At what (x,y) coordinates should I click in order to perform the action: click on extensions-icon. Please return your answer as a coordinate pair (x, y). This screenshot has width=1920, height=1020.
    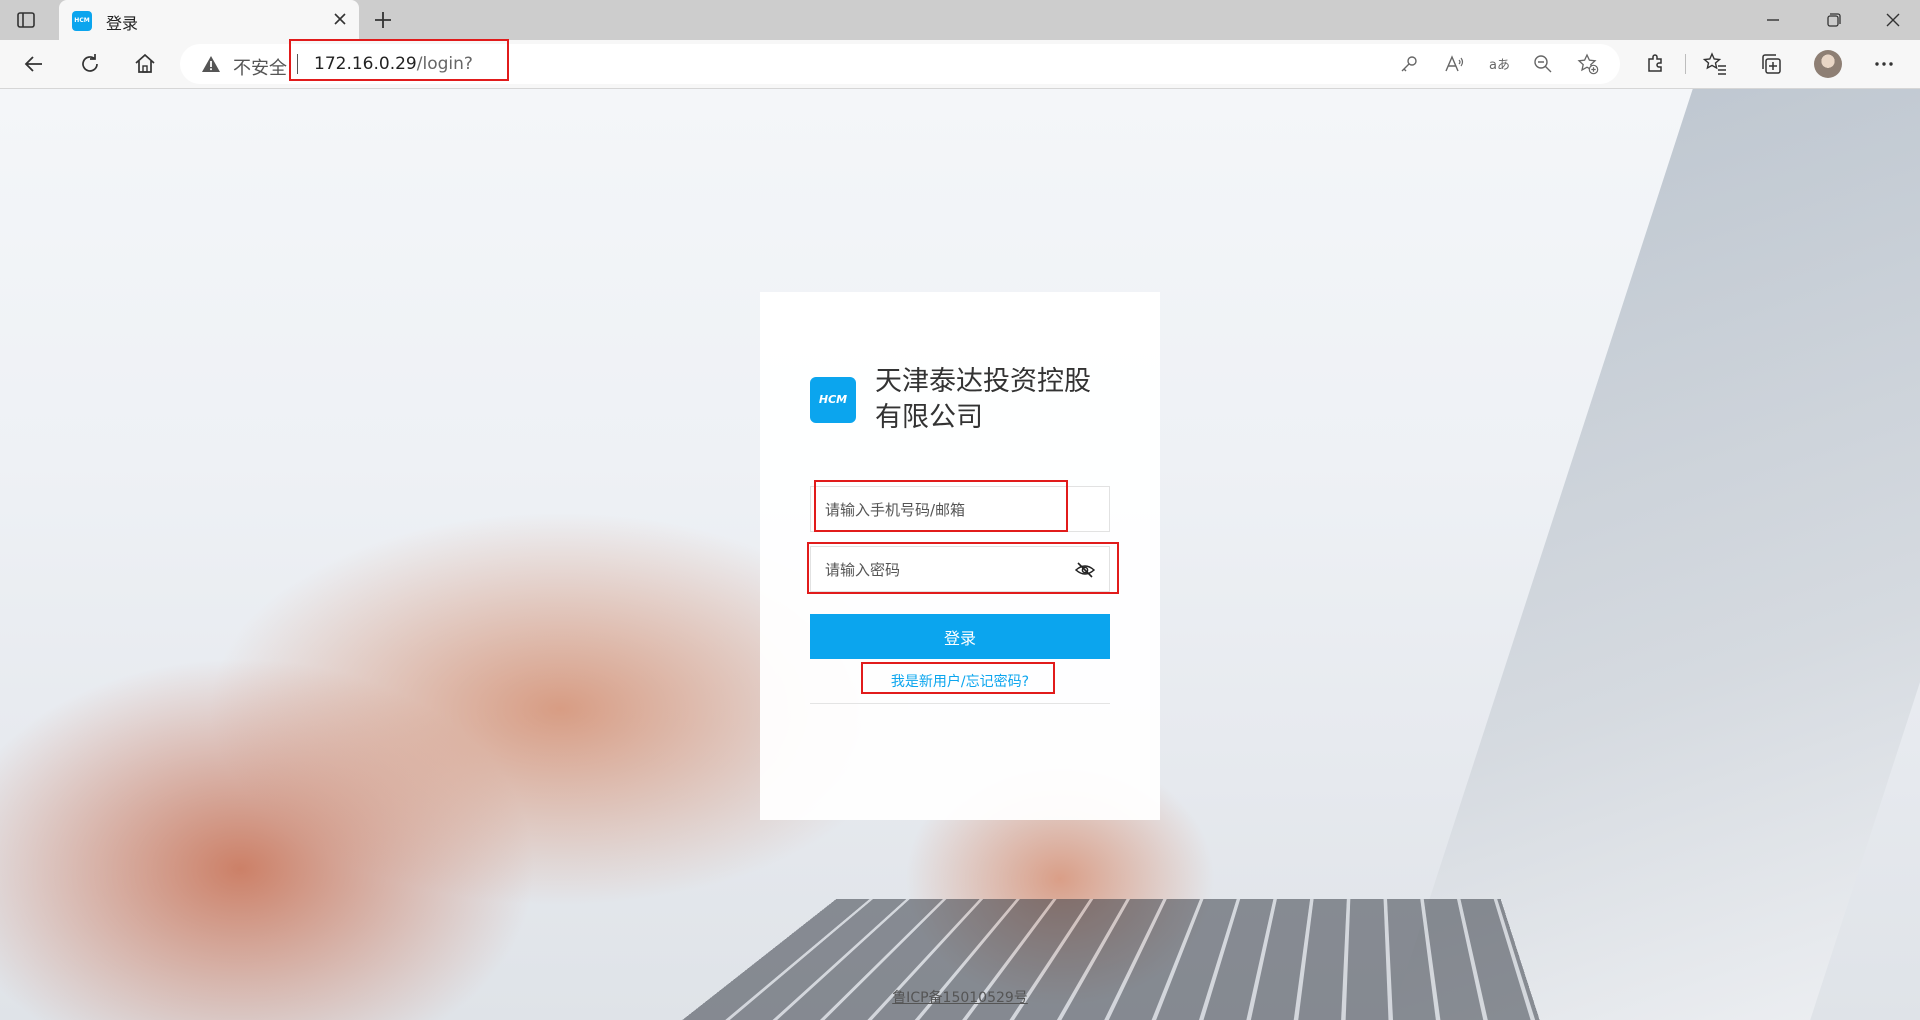
    Looking at the image, I should click on (1655, 64).